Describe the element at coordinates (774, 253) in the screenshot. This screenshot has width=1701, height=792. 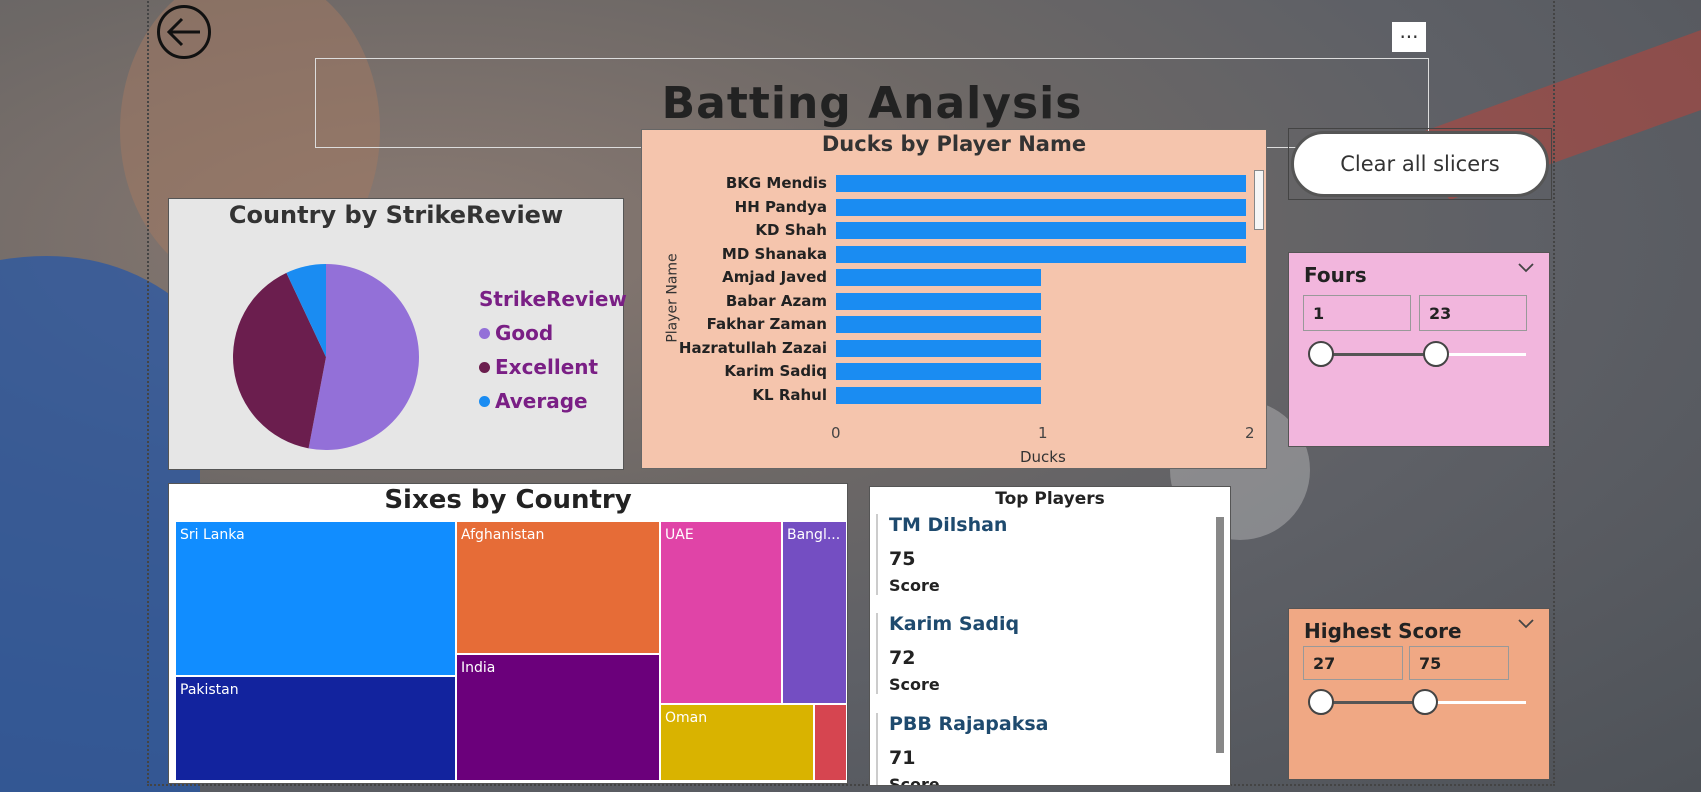
I see `bar-label: MD Shanaka` at that location.